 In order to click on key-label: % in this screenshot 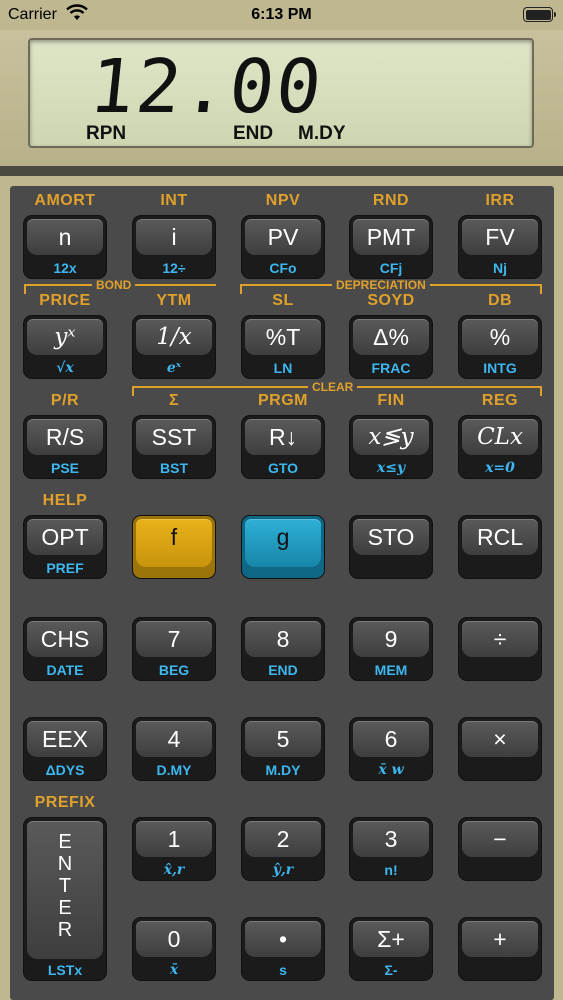, I will do `click(500, 337)`.